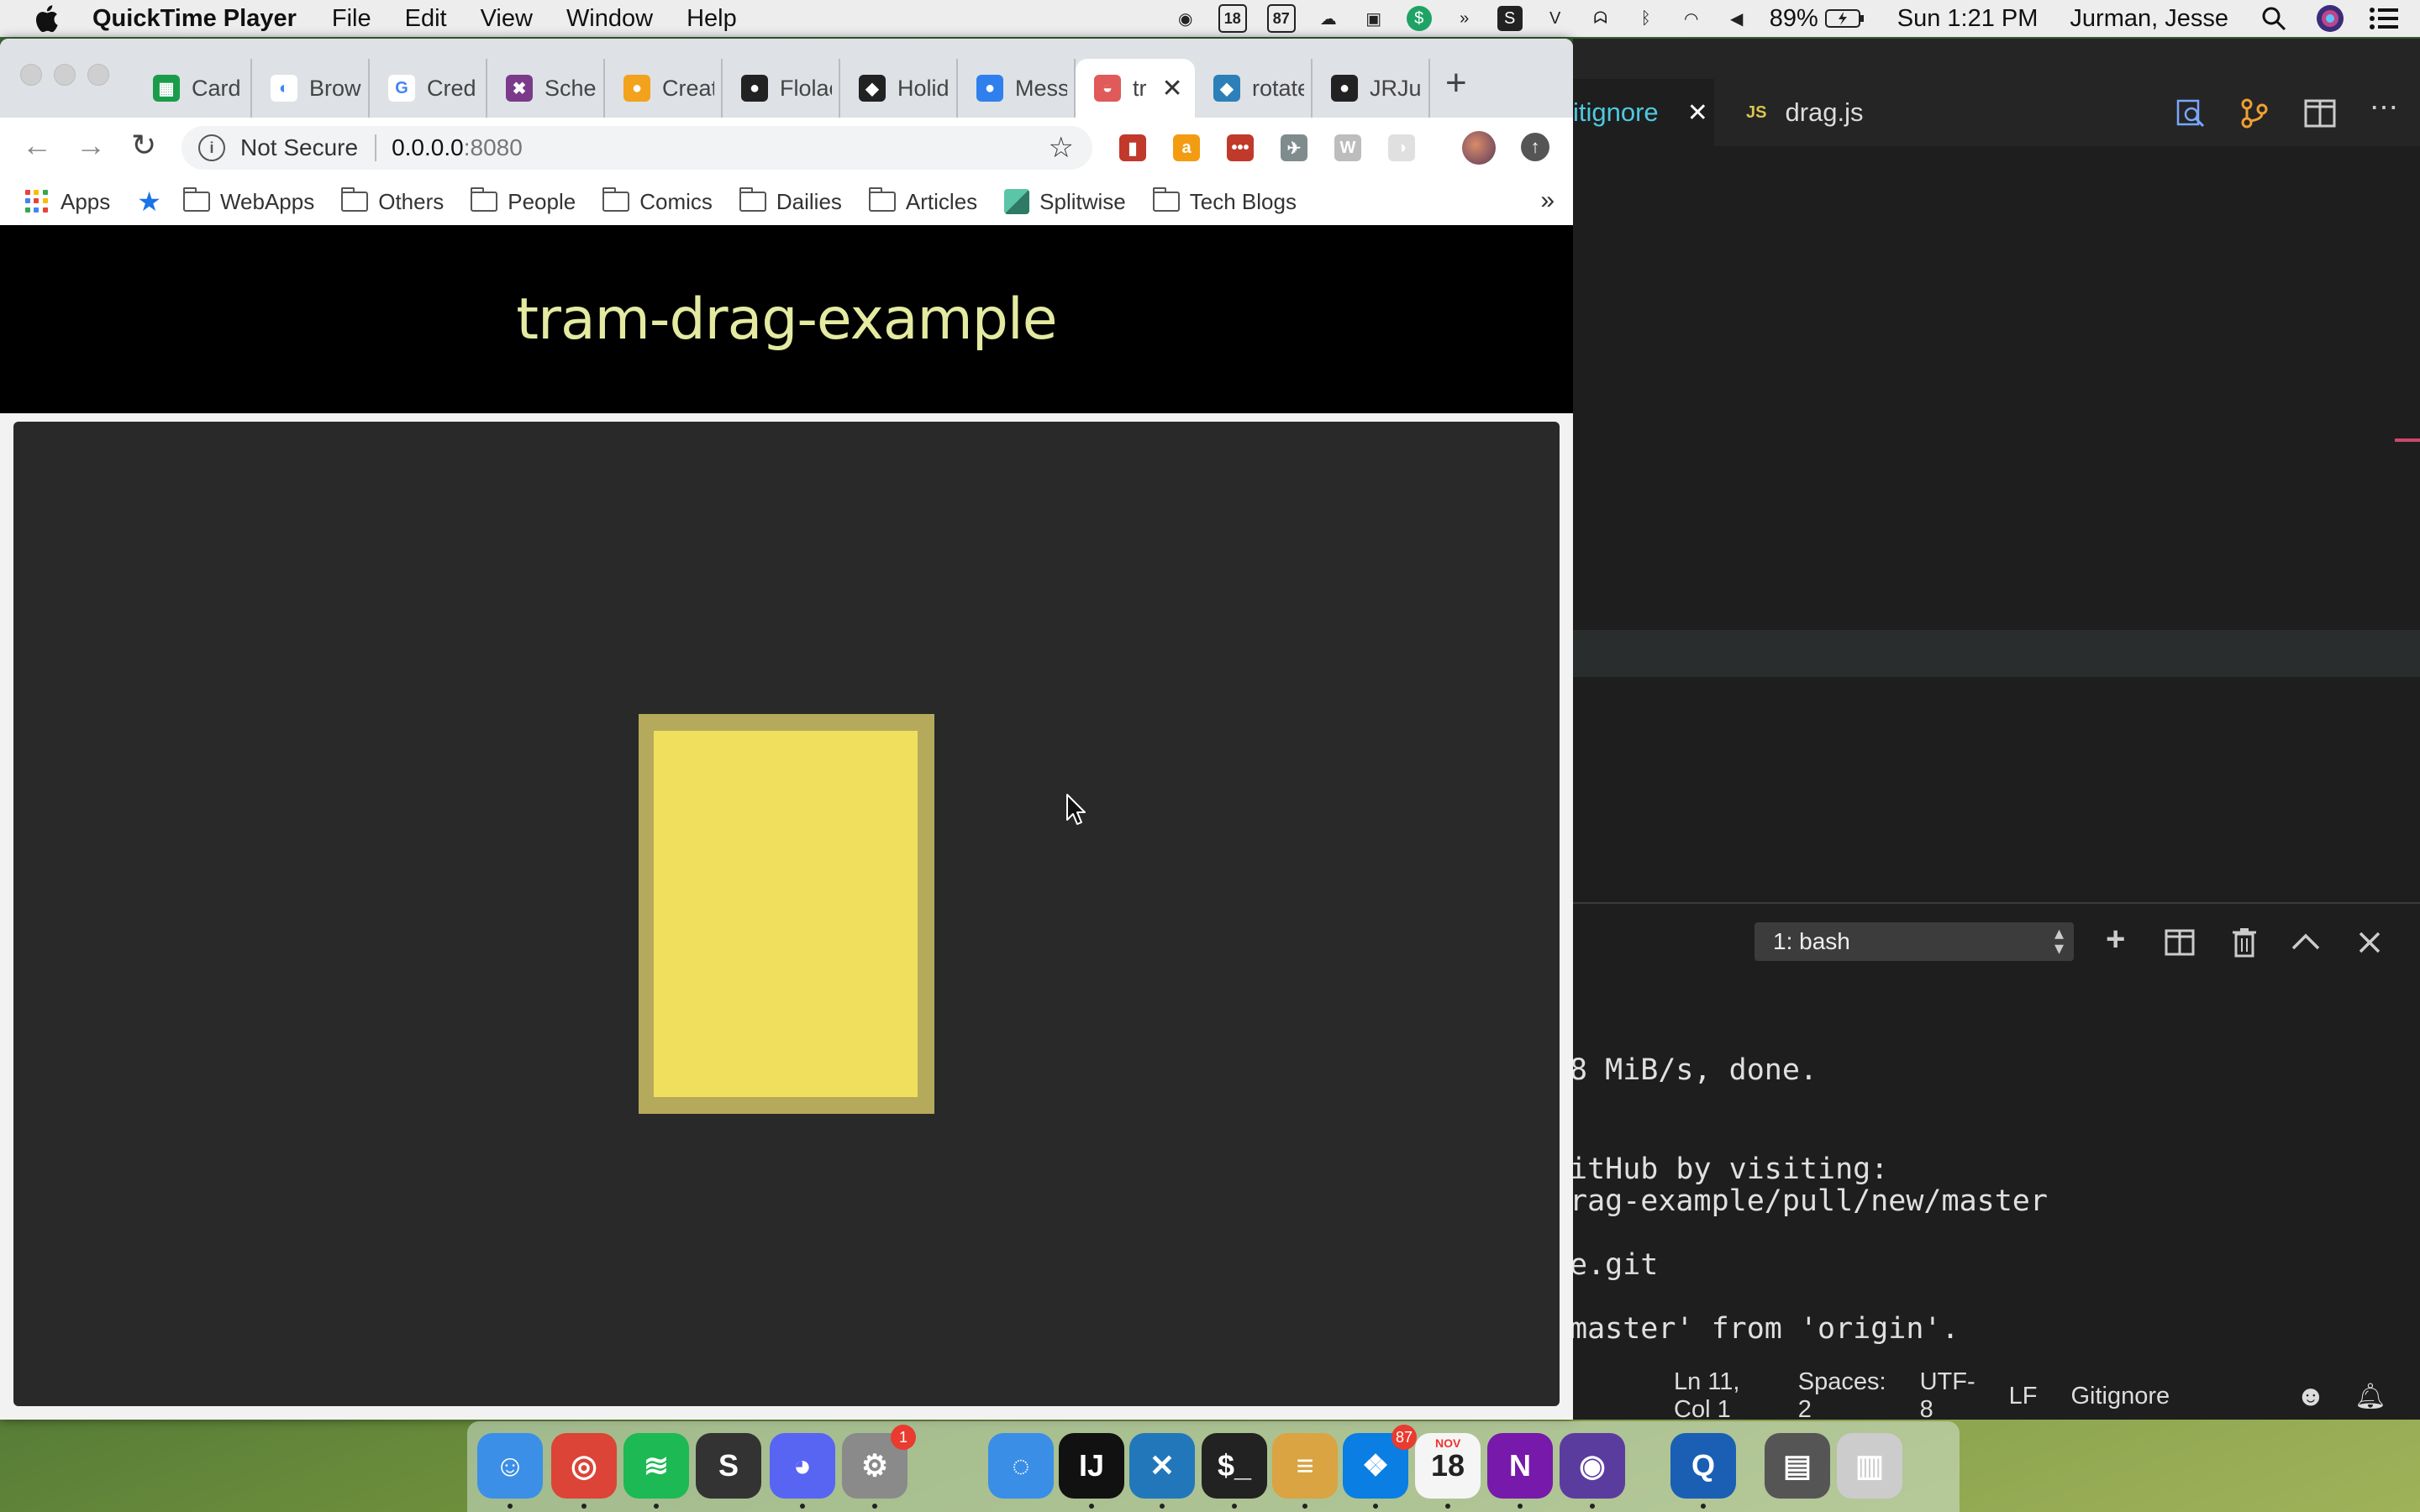 The height and width of the screenshot is (1512, 2420). I want to click on cloud-icon: ☁, so click(1328, 18).